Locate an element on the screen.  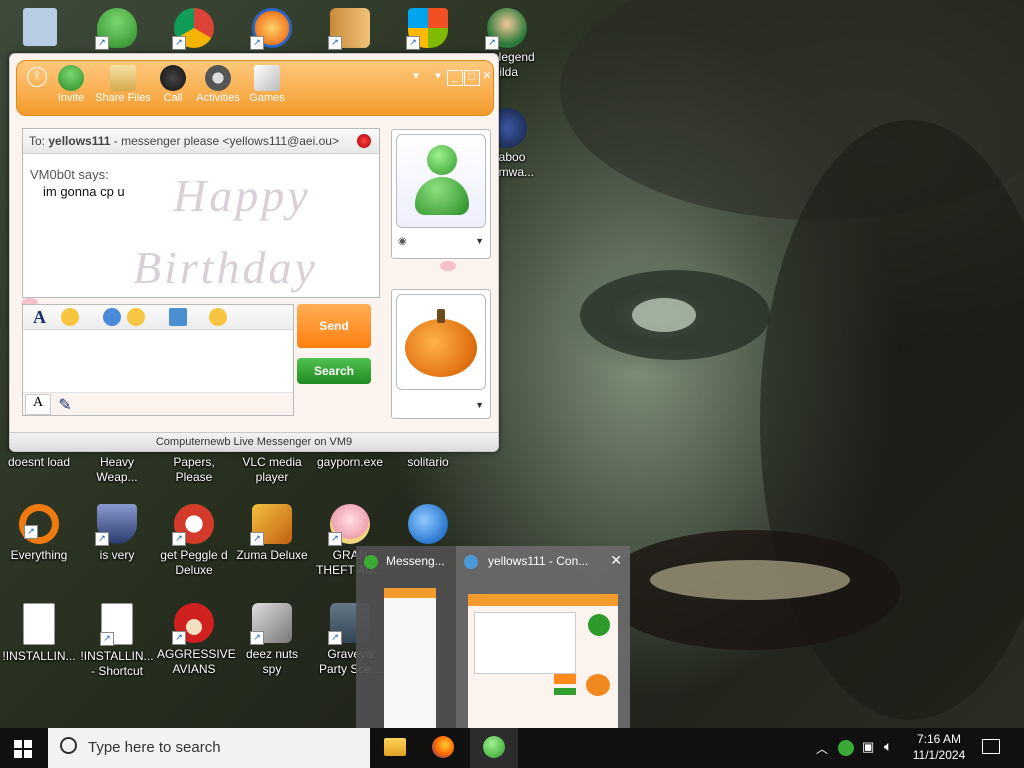
zelda-icon: ↗ is located at coordinates (506, 29).